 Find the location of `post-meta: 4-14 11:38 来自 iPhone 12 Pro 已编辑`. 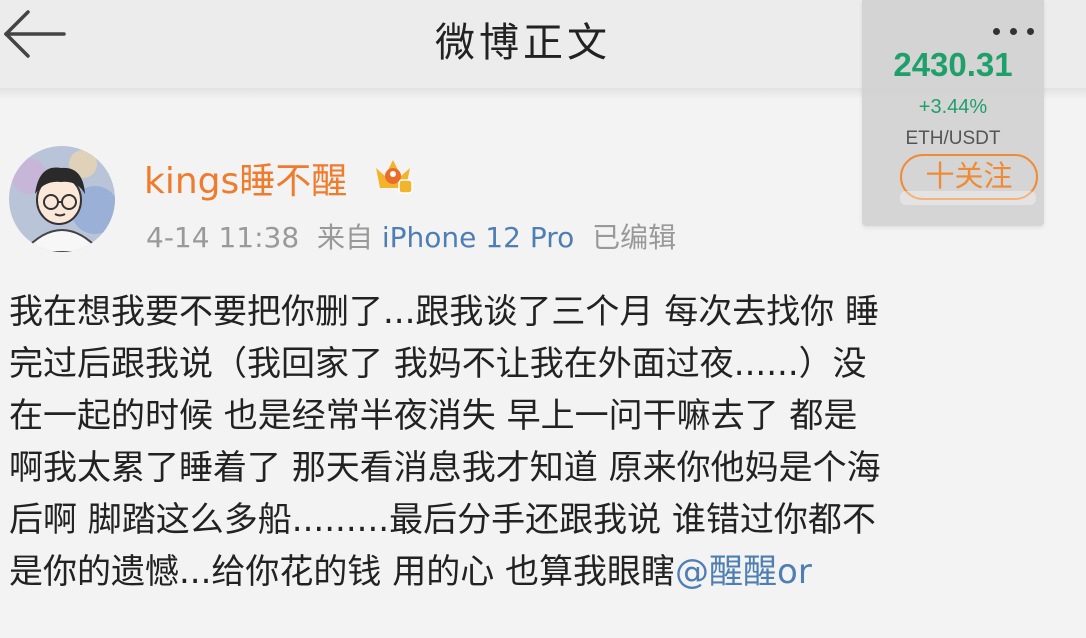

post-meta: 4-14 11:38 来自 iPhone 12 Pro 已编辑 is located at coordinates (411, 236).